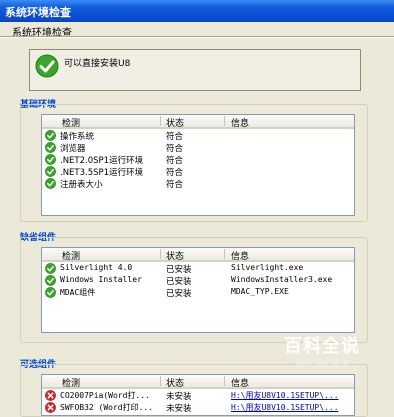 This screenshot has width=394, height=417. What do you see at coordinates (38, 12) in the screenshot?
I see `window-title: 系统环境检查` at bounding box center [38, 12].